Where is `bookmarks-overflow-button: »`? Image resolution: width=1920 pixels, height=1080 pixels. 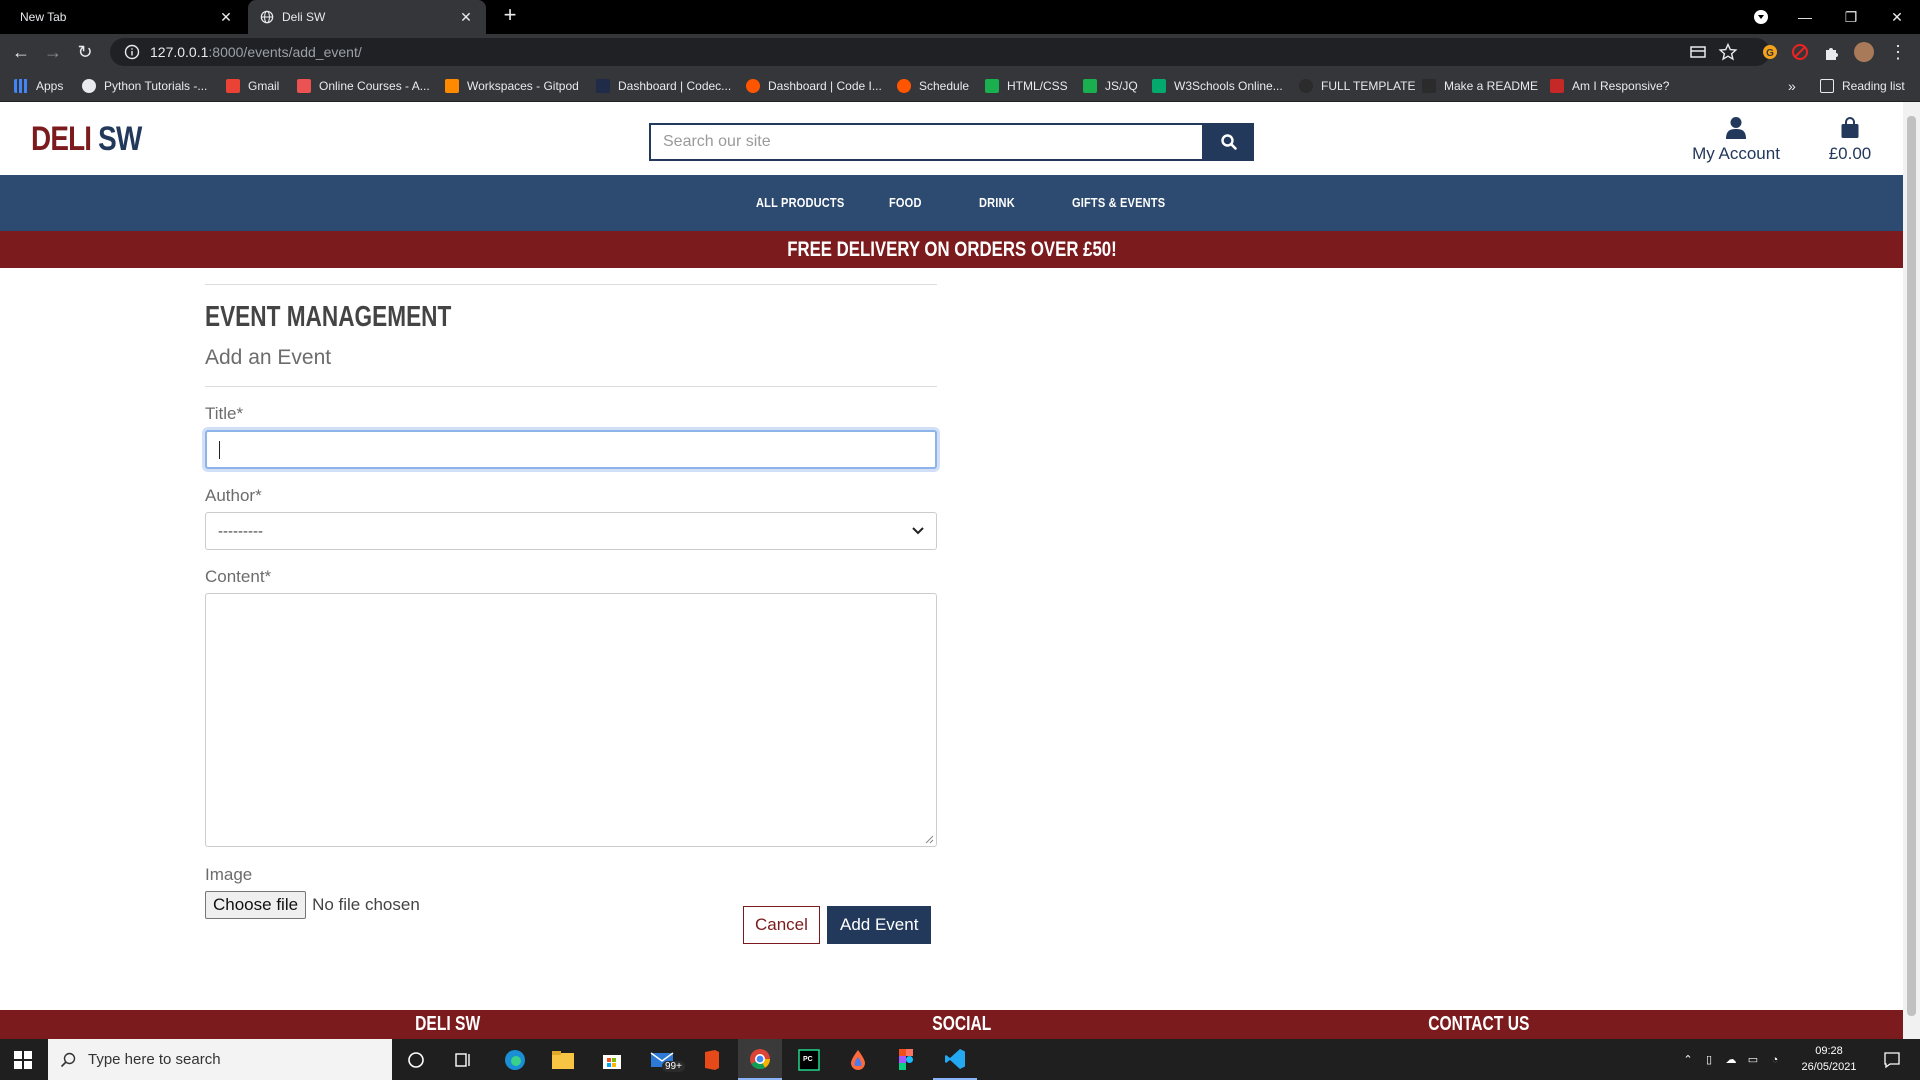
bookmarks-overflow-button: » is located at coordinates (1792, 86).